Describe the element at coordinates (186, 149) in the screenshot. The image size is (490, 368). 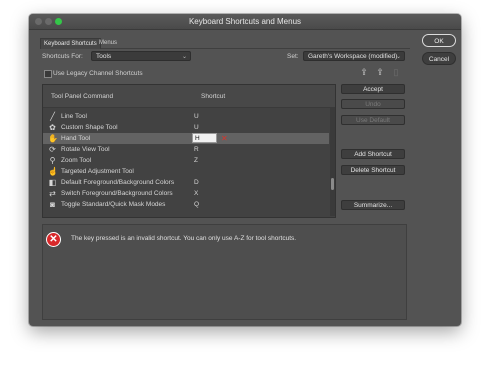
I see `table-row: ⟳ Rotate View Tool R` at that location.